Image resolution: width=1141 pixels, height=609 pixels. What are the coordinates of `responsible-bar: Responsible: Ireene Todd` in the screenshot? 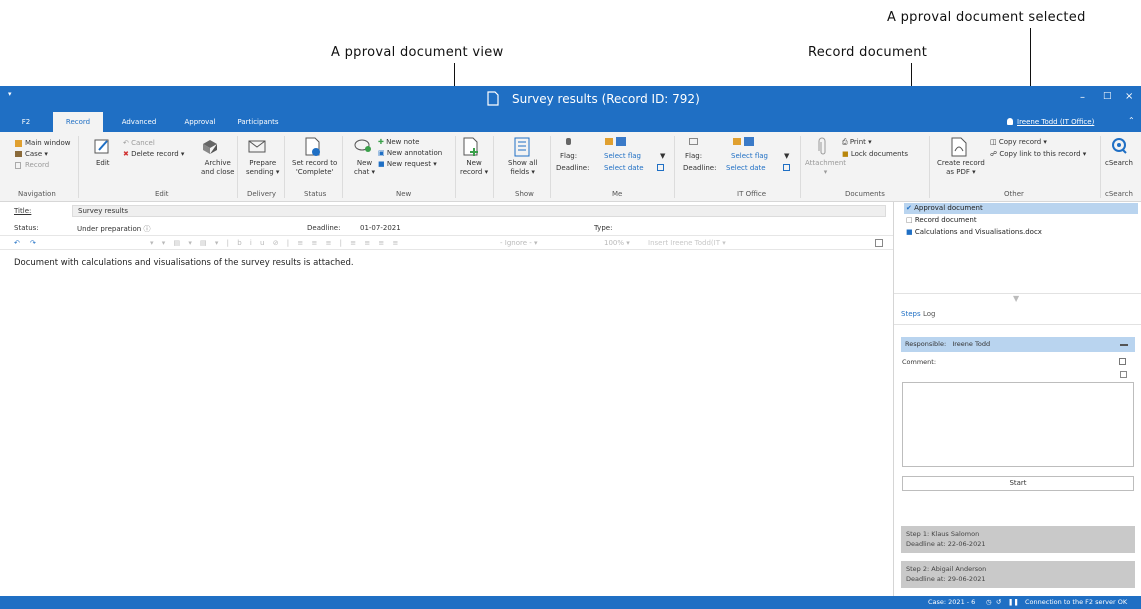 It's located at (1018, 344).